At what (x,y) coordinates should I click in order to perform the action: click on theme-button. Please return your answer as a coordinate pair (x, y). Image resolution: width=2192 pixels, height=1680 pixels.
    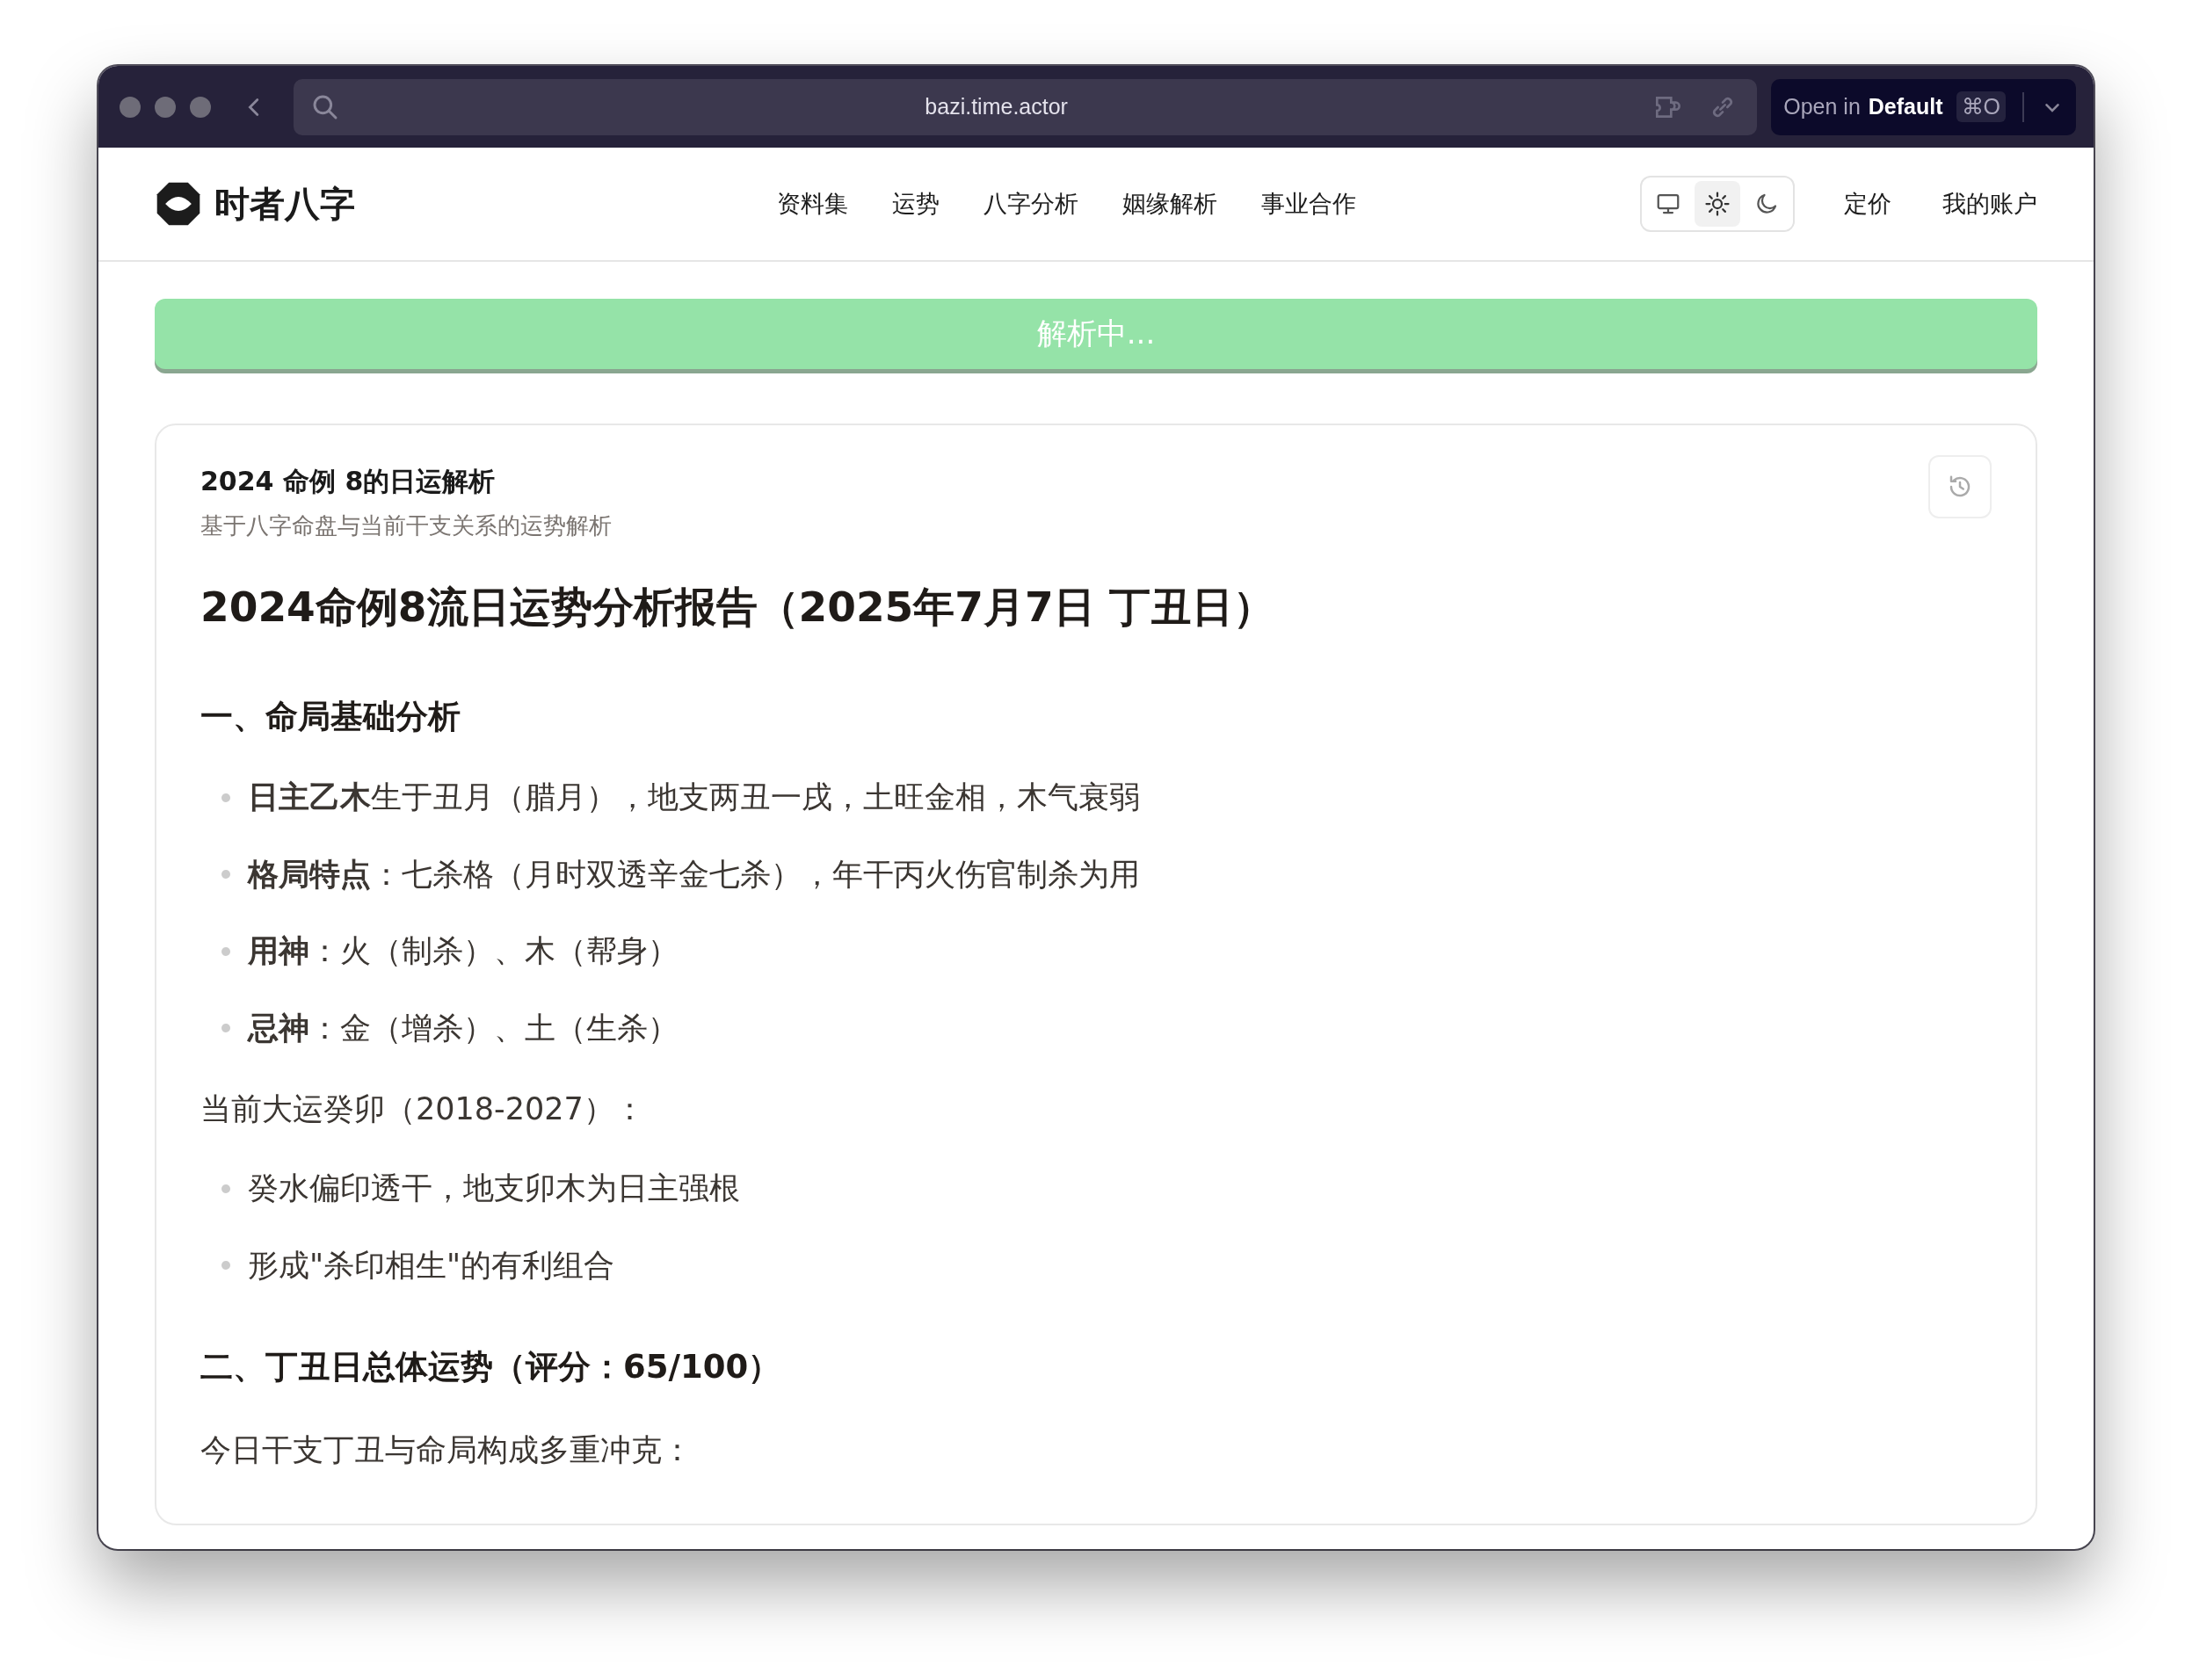
    Looking at the image, I should click on (1717, 204).